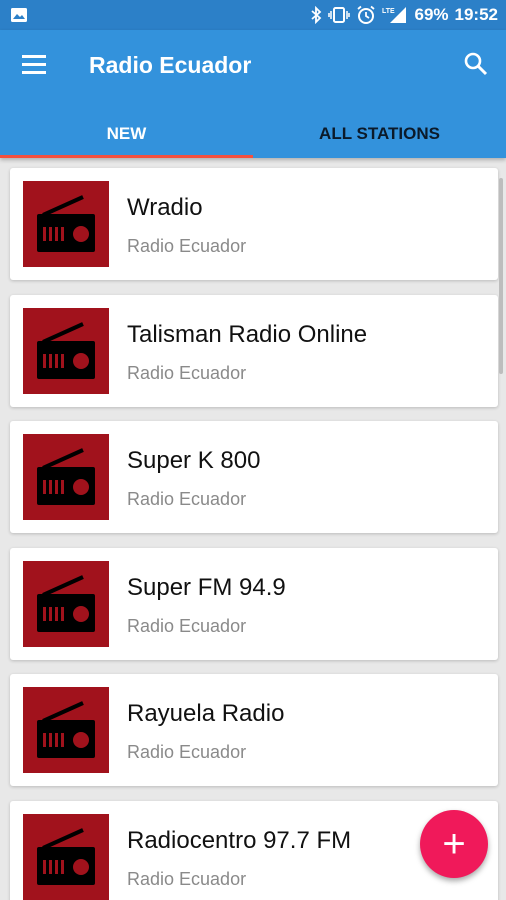 The image size is (506, 900). I want to click on station-name: Rayuela Radio, so click(206, 714).